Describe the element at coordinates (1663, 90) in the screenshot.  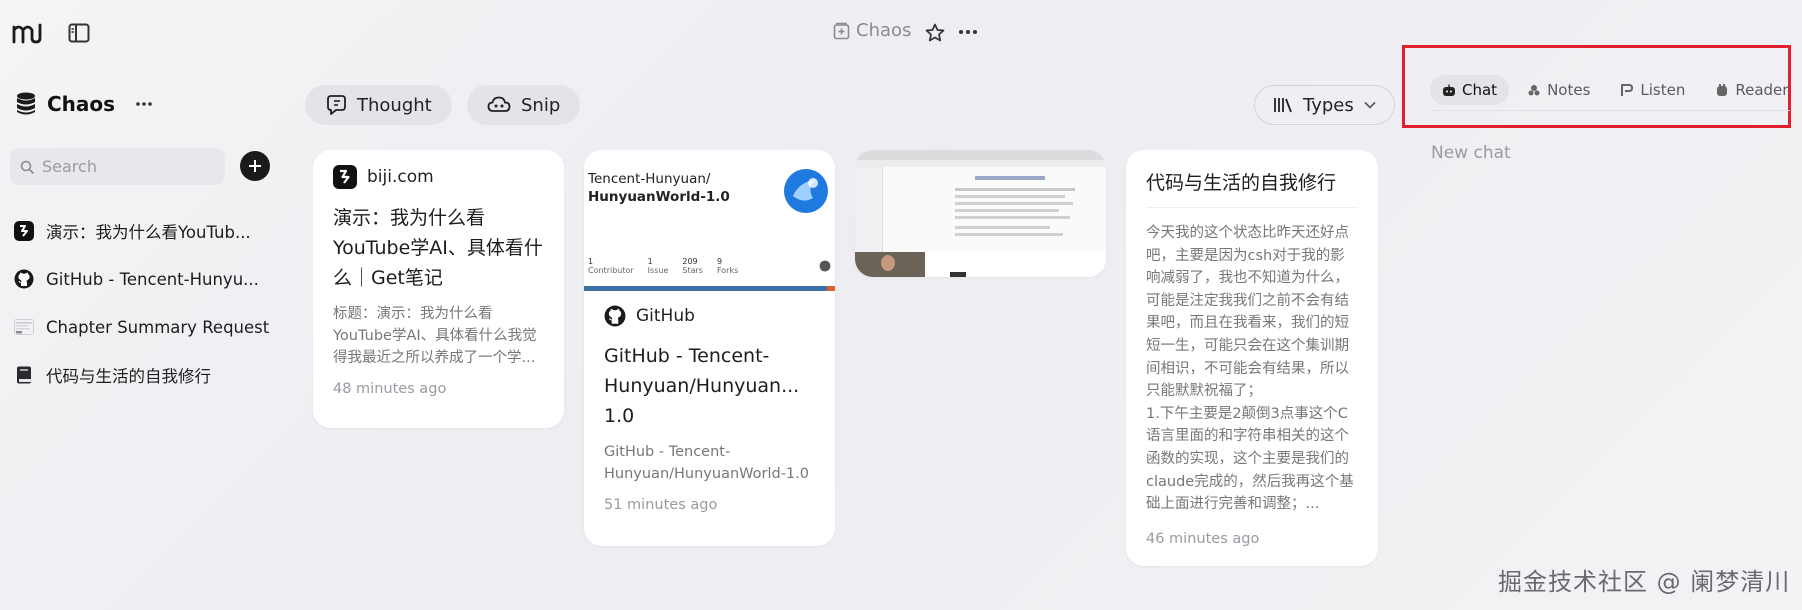
I see `tab-label: Listen` at that location.